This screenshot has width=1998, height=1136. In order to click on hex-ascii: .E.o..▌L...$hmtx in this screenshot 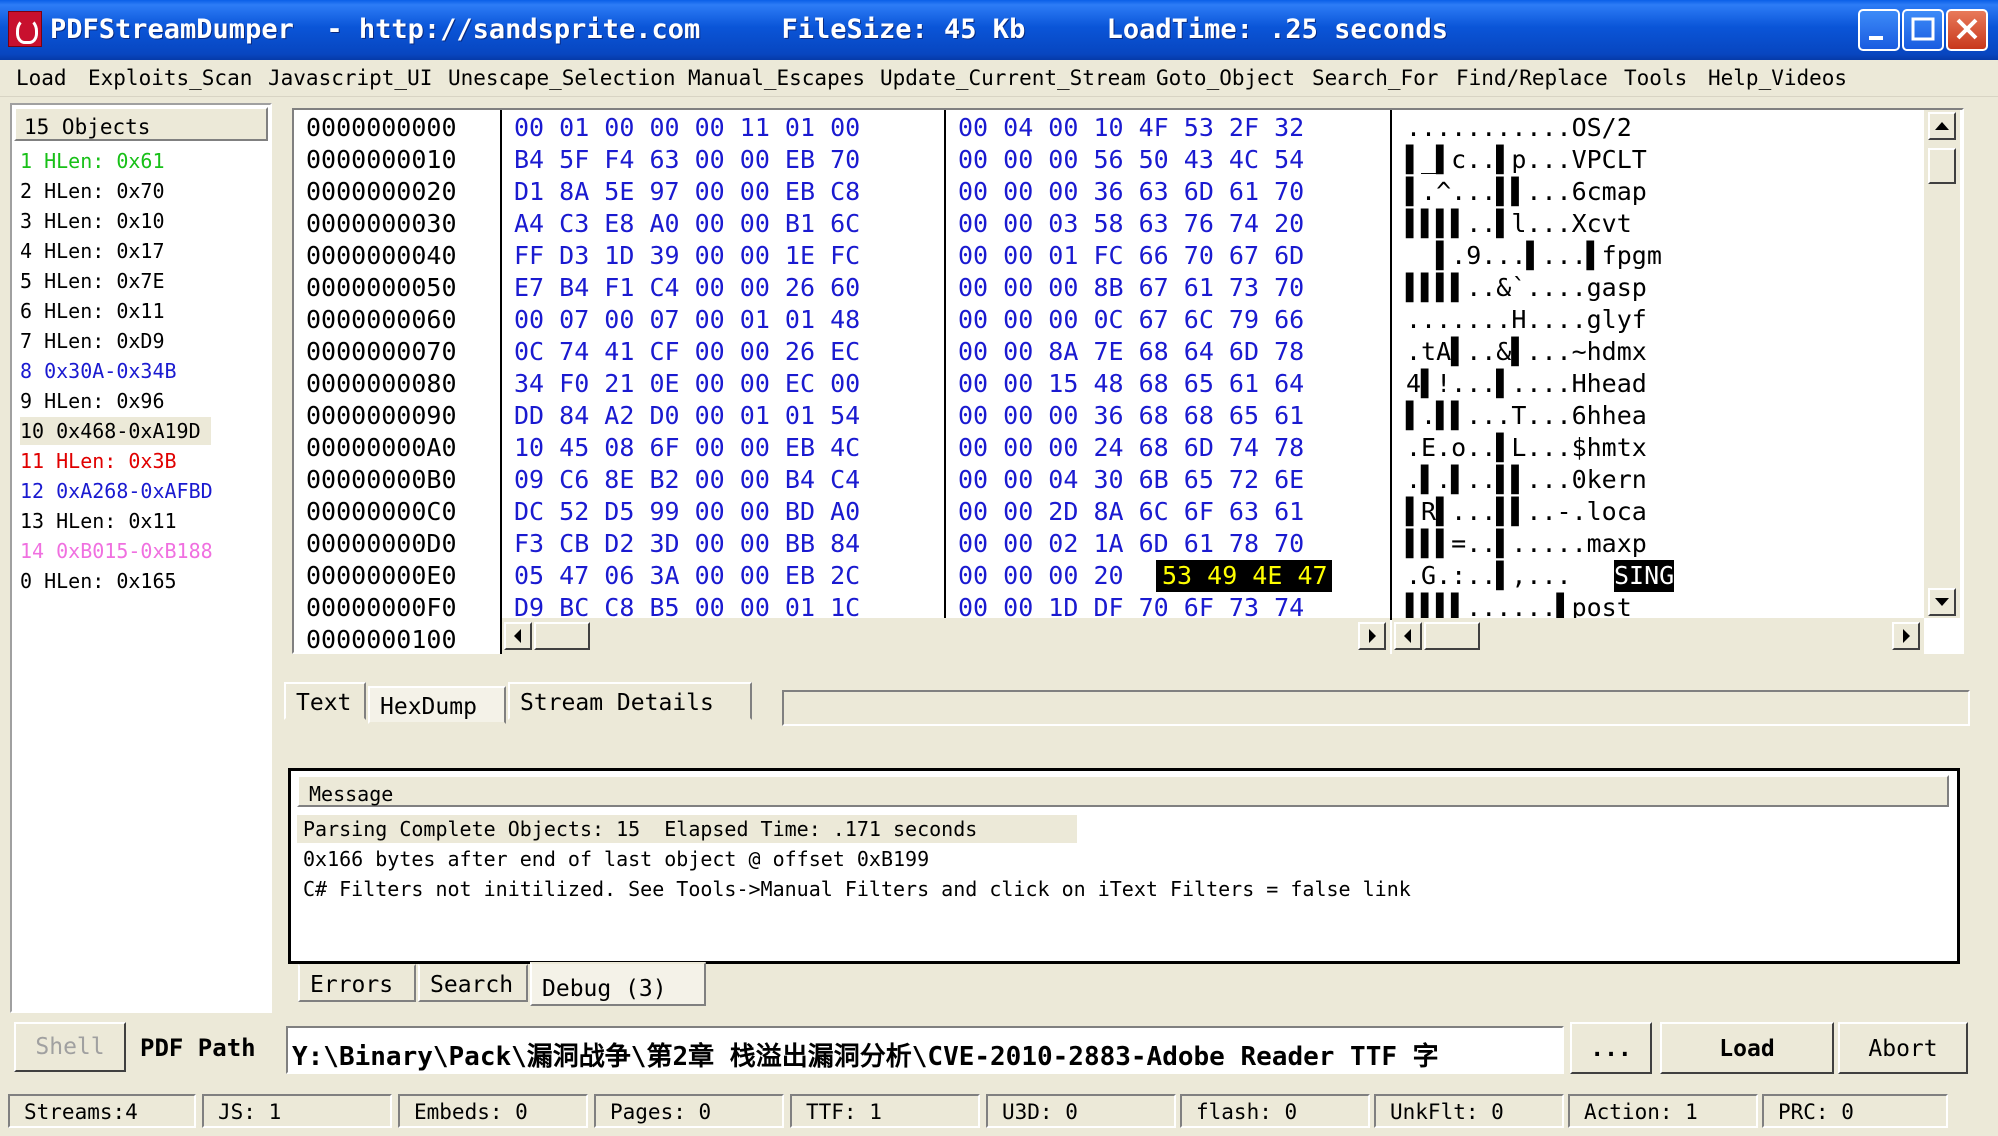, I will do `click(1526, 447)`.